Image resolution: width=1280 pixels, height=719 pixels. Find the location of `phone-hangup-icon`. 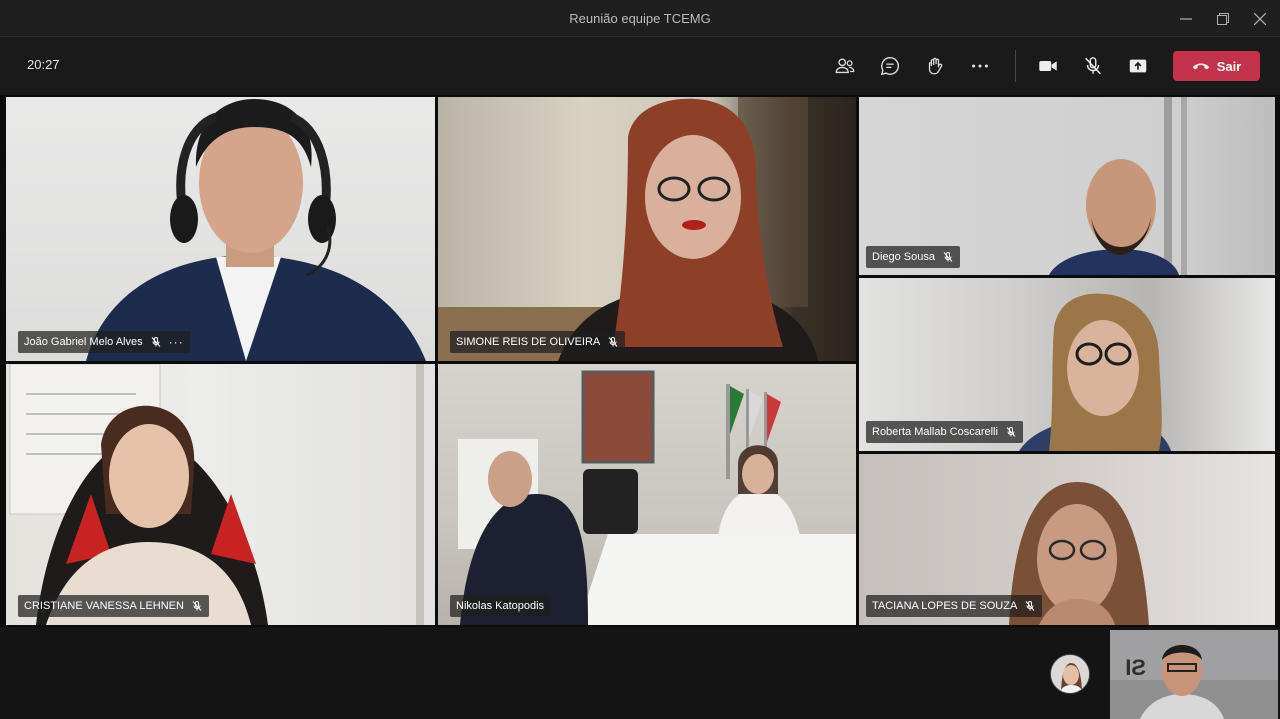

phone-hangup-icon is located at coordinates (1200, 66).